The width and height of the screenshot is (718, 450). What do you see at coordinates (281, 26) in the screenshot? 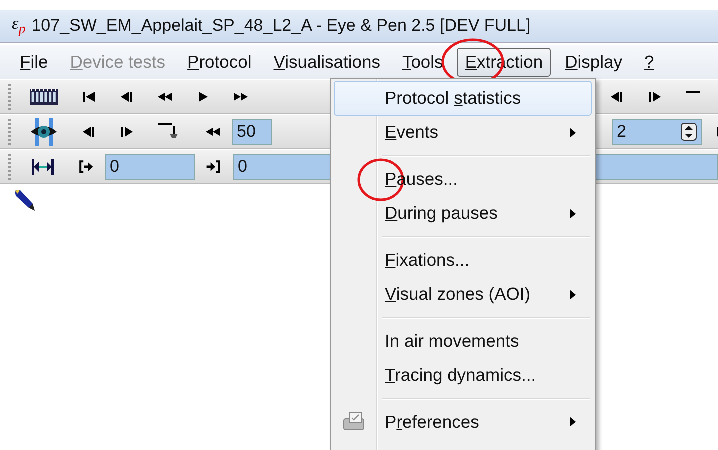
I see `window-title: 107_SW_EM_Appelait_SP_48_L2_A - Eye & Pen 2.5 [DEV FULL]` at bounding box center [281, 26].